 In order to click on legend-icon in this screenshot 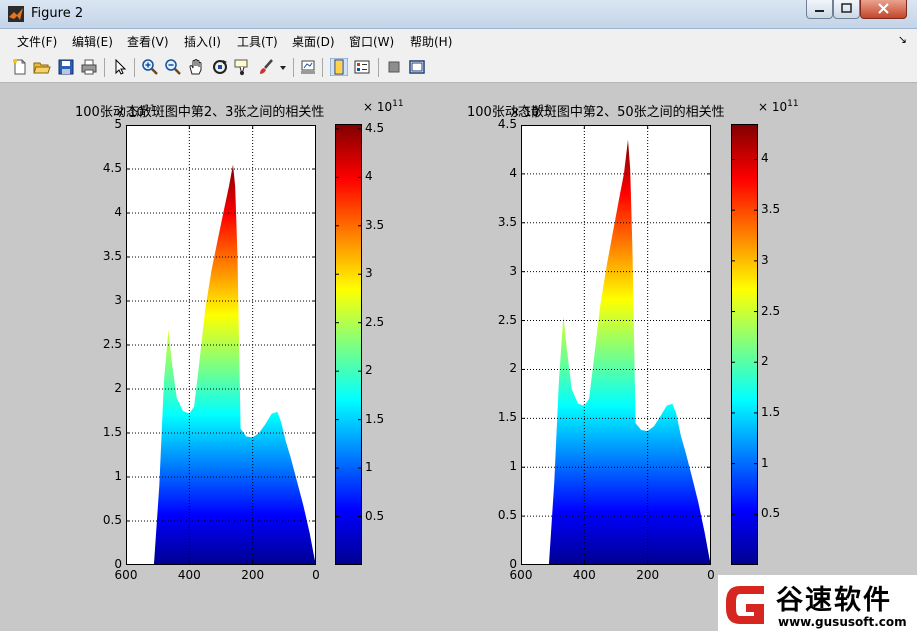, I will do `click(362, 67)`.